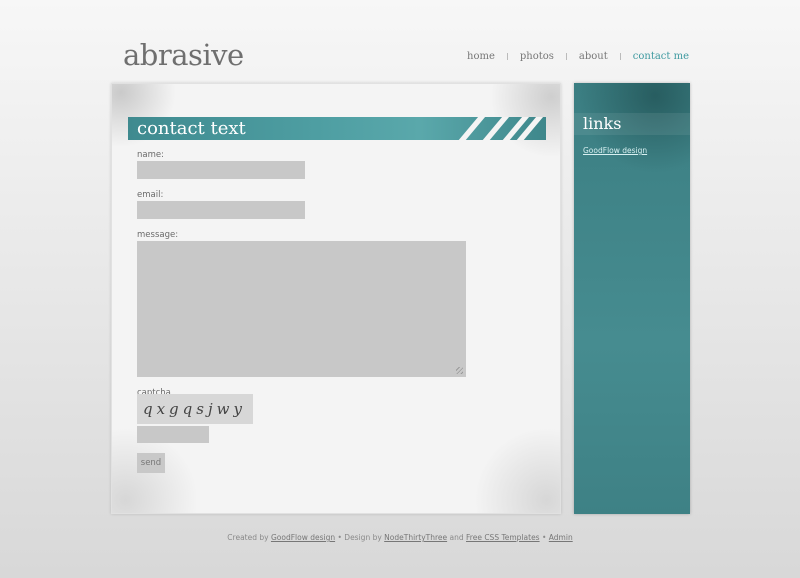 This screenshot has height=578, width=800. What do you see at coordinates (503, 537) in the screenshot?
I see `footer-link-free-css: Free CSS Templates` at bounding box center [503, 537].